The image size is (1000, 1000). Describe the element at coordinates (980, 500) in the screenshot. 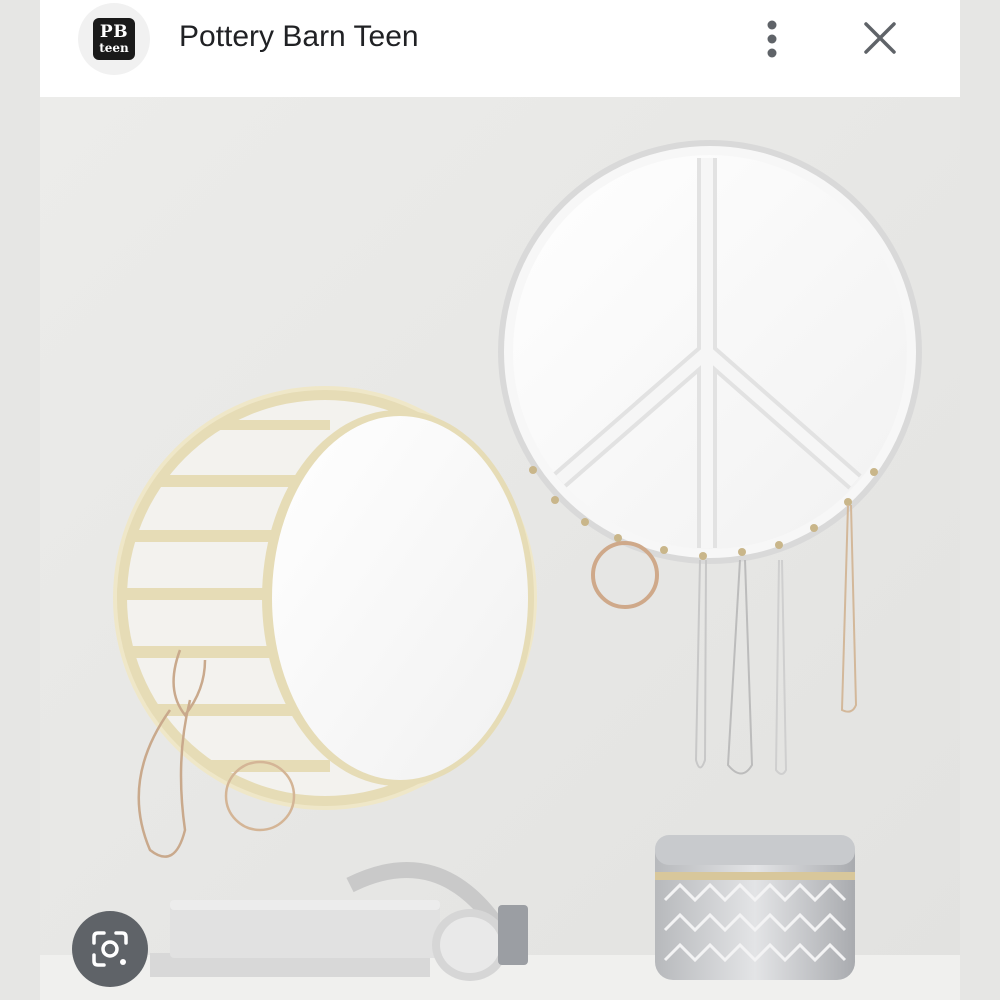

I see `right-gutter` at that location.